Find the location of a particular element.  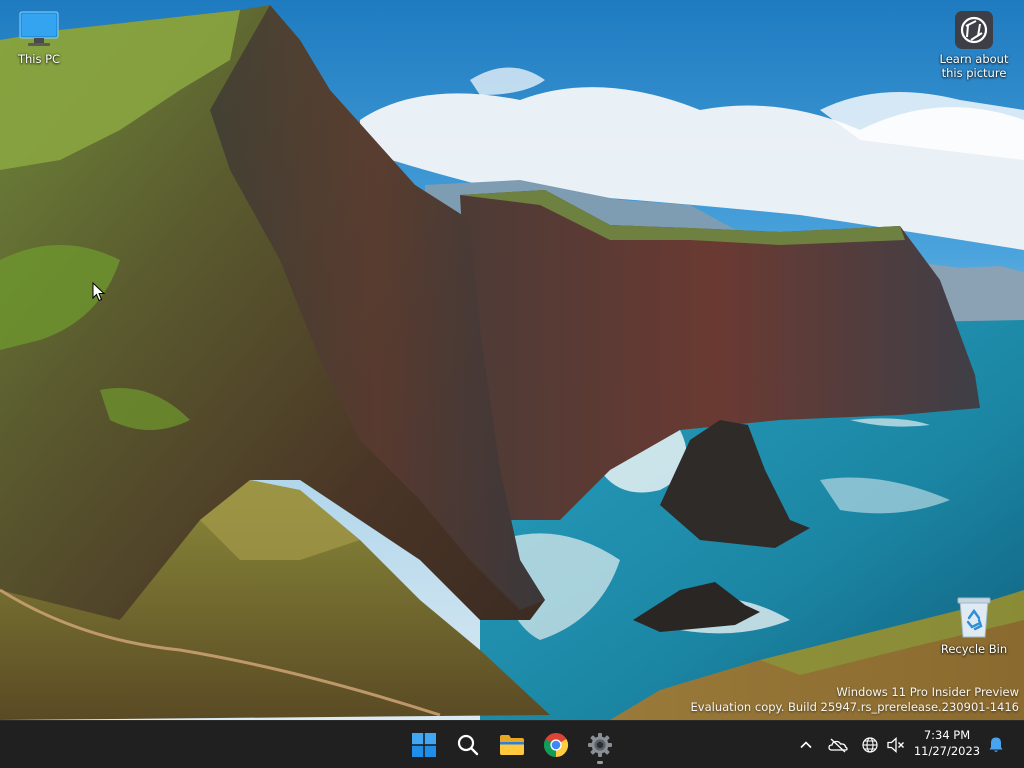

bell-icon is located at coordinates (996, 744).